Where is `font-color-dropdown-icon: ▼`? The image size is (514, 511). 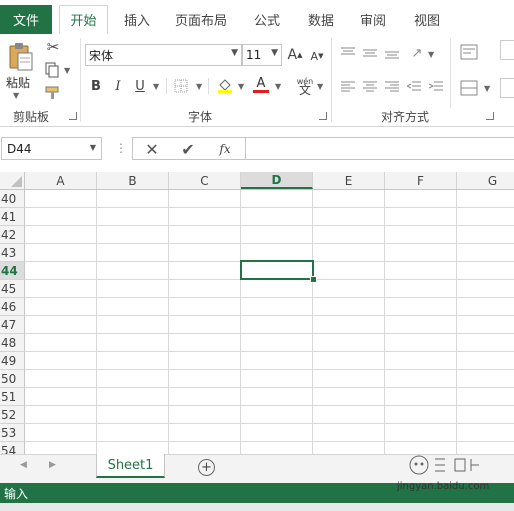
font-color-dropdown-icon: ▼ is located at coordinates (278, 86).